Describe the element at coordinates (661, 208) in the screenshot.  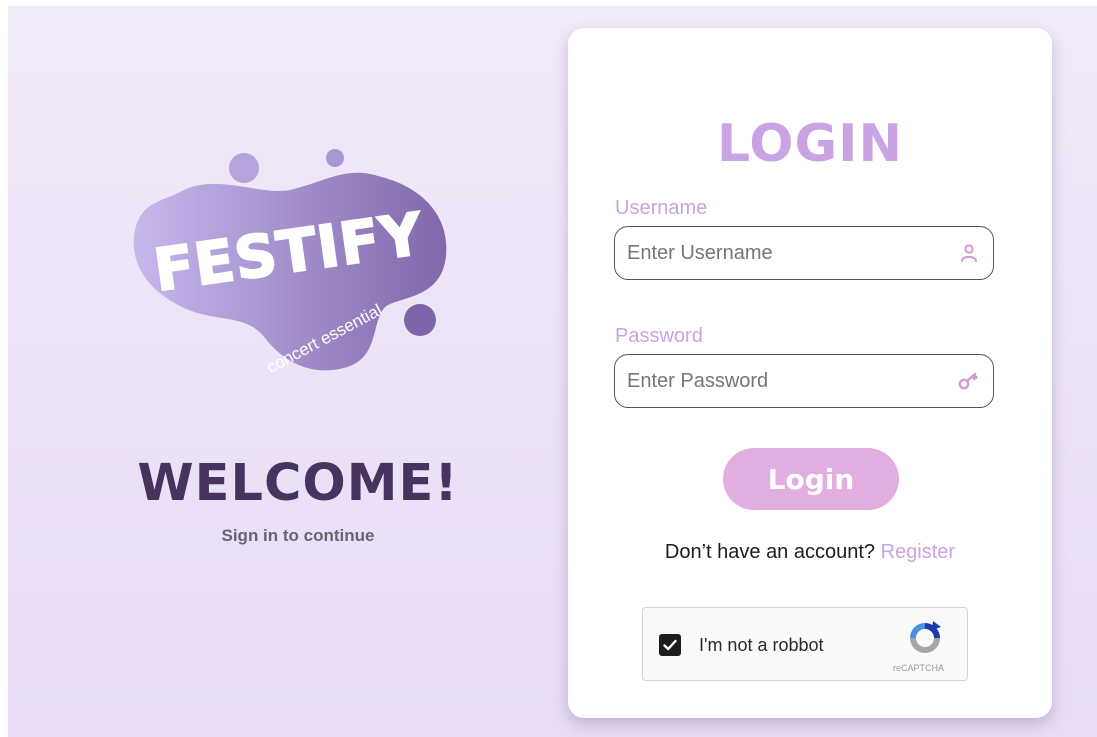
I see `username-label: Username` at that location.